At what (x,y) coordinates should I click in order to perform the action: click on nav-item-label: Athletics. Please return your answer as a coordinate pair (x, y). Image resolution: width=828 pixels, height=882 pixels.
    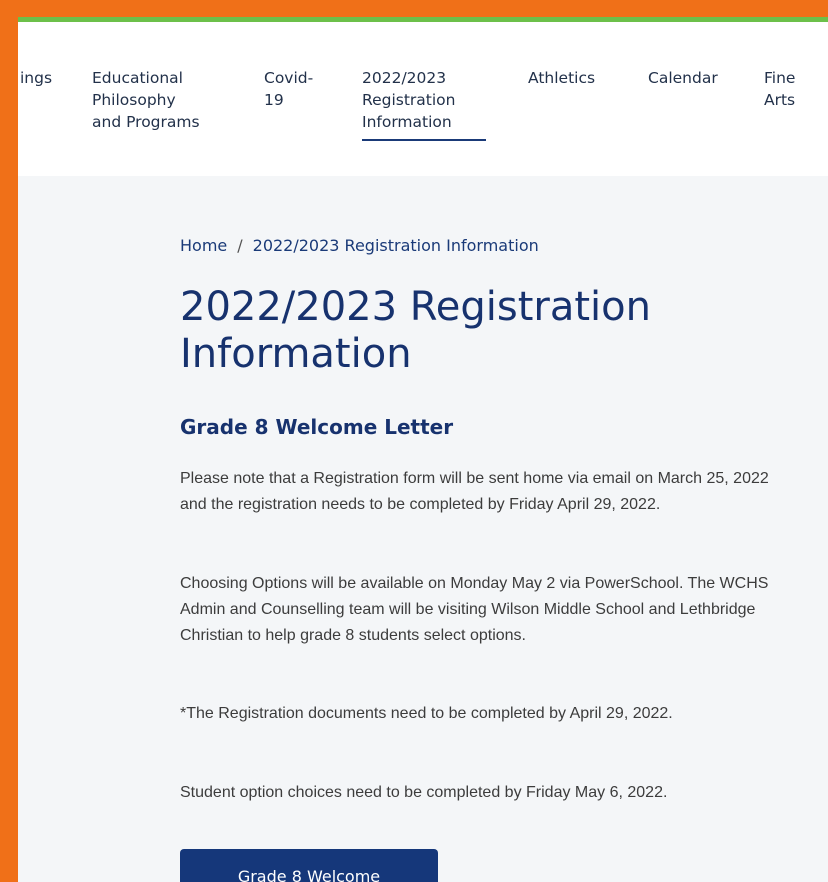
    Looking at the image, I should click on (562, 78).